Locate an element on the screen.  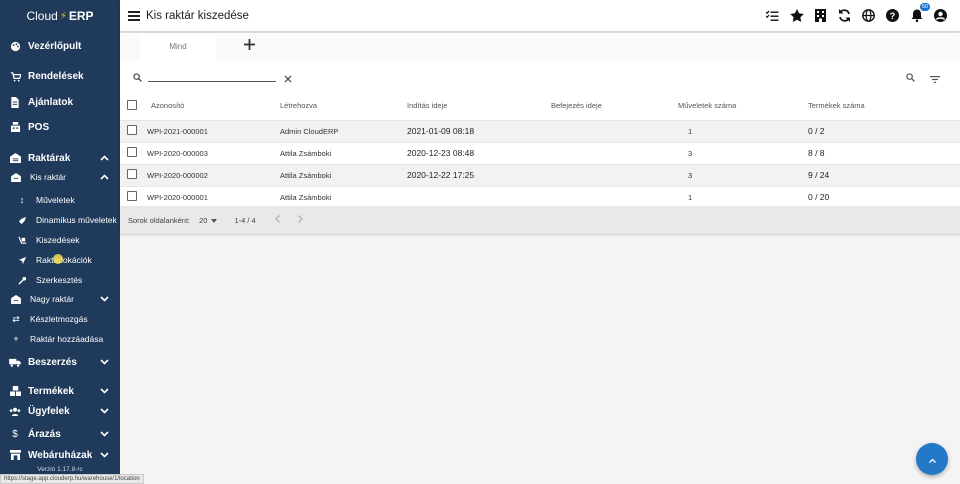
cell-id: WPI-2020-000001 is located at coordinates (177, 197).